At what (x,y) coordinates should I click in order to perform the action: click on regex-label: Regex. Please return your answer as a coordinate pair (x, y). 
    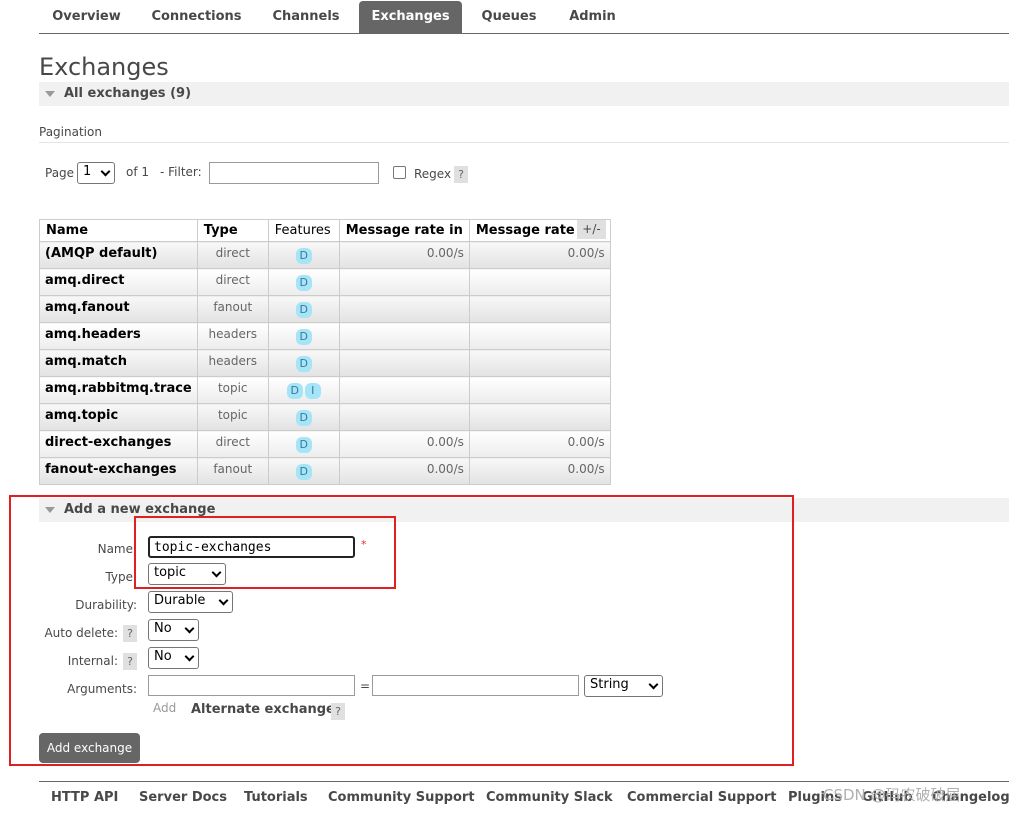
    Looking at the image, I should click on (433, 174).